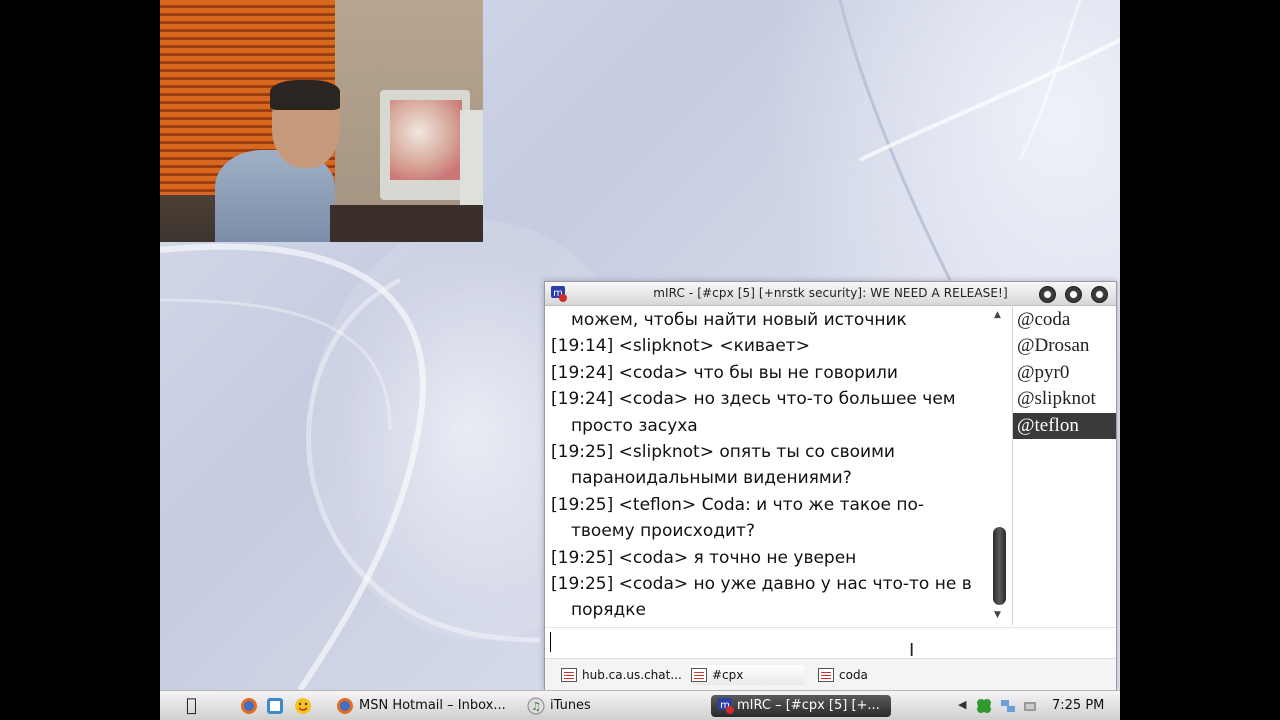 The image size is (1280, 720). What do you see at coordinates (747, 675) in the screenshot?
I see `switchbar-item-channel: #cpx` at bounding box center [747, 675].